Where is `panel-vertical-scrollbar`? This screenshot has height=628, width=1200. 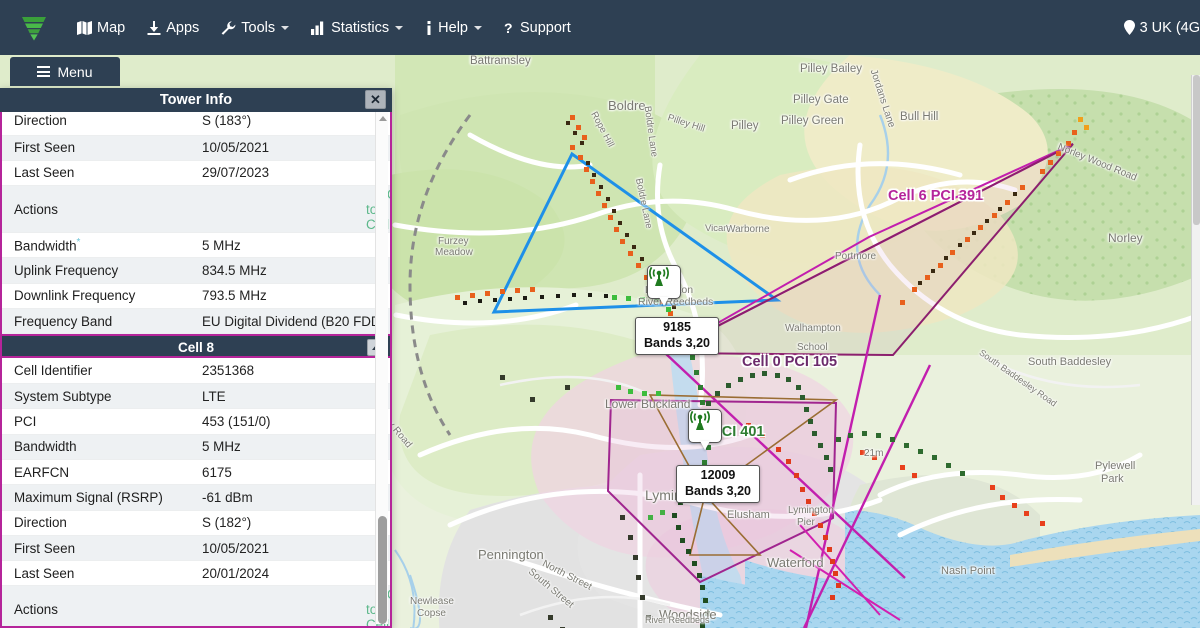
panel-vertical-scrollbar is located at coordinates (381, 368).